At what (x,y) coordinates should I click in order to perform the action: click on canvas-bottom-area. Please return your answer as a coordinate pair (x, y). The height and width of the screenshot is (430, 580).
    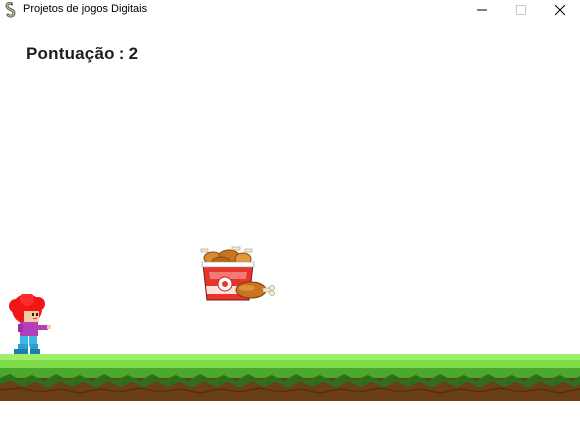
    Looking at the image, I should click on (290, 415).